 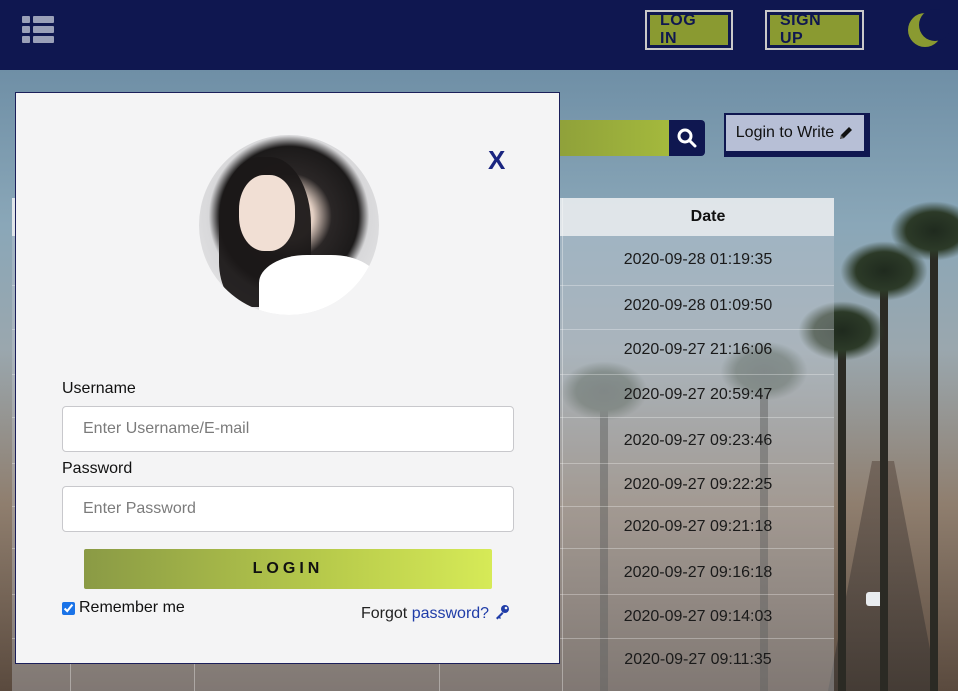 I want to click on date-cell: 2020-09-28 01:19:35, so click(x=698, y=259).